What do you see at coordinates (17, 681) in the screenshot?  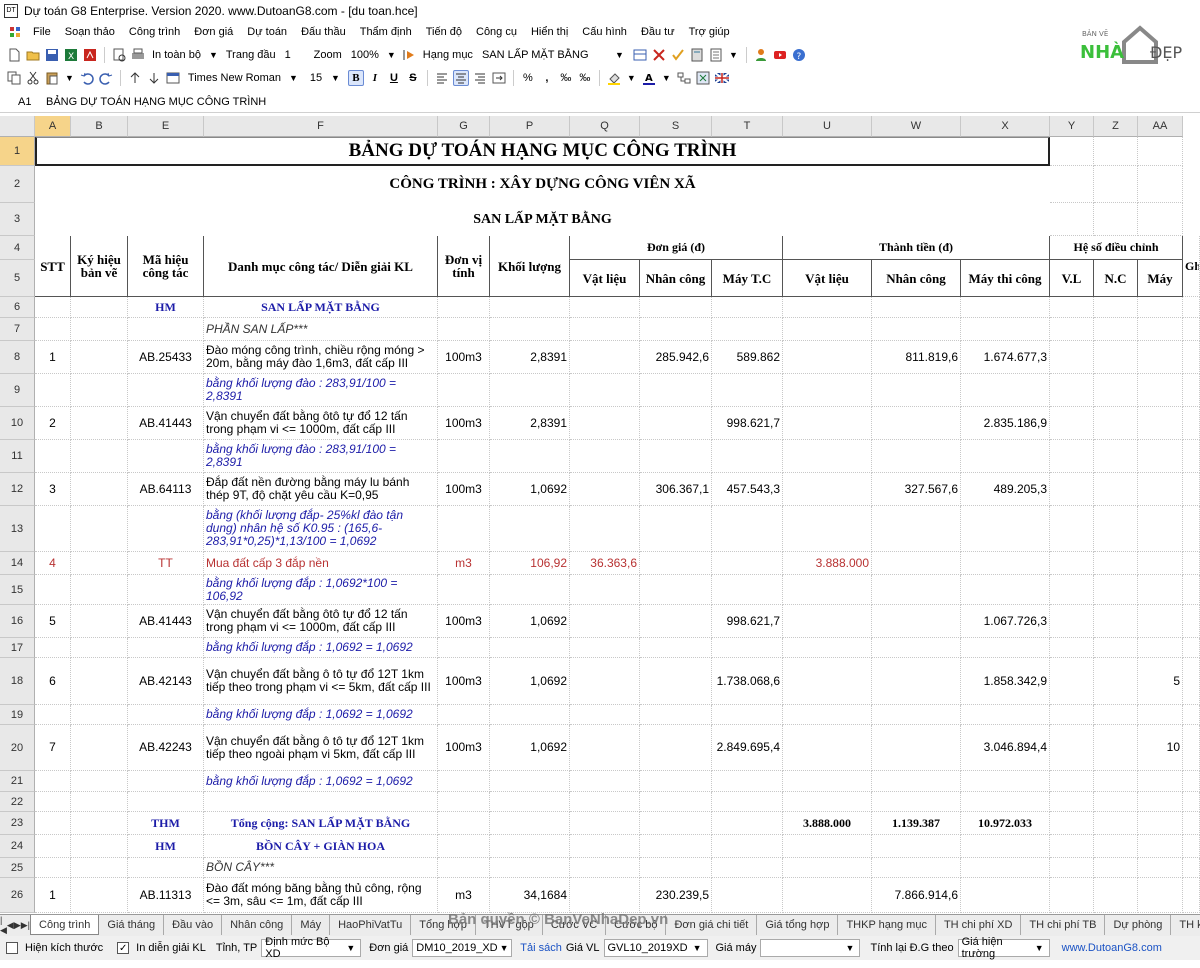 I see `row-header: 18` at bounding box center [17, 681].